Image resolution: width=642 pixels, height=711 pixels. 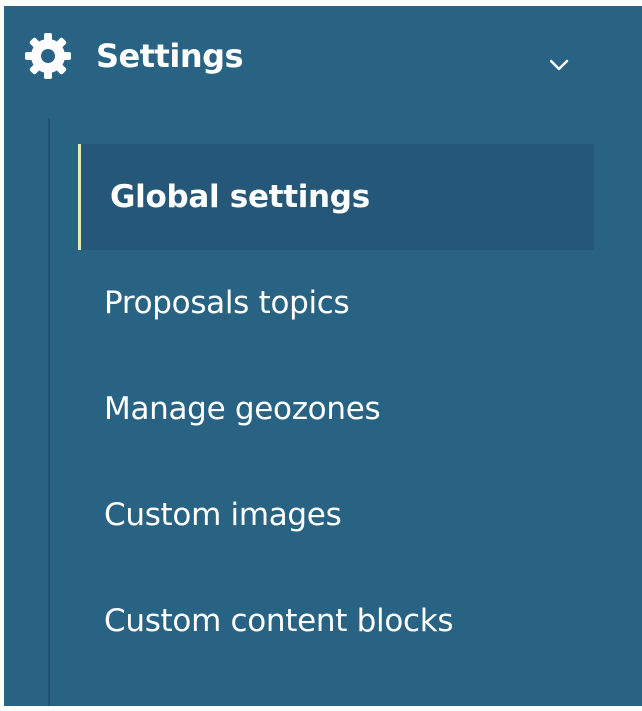 I want to click on submenu-tree-line, so click(x=49, y=412).